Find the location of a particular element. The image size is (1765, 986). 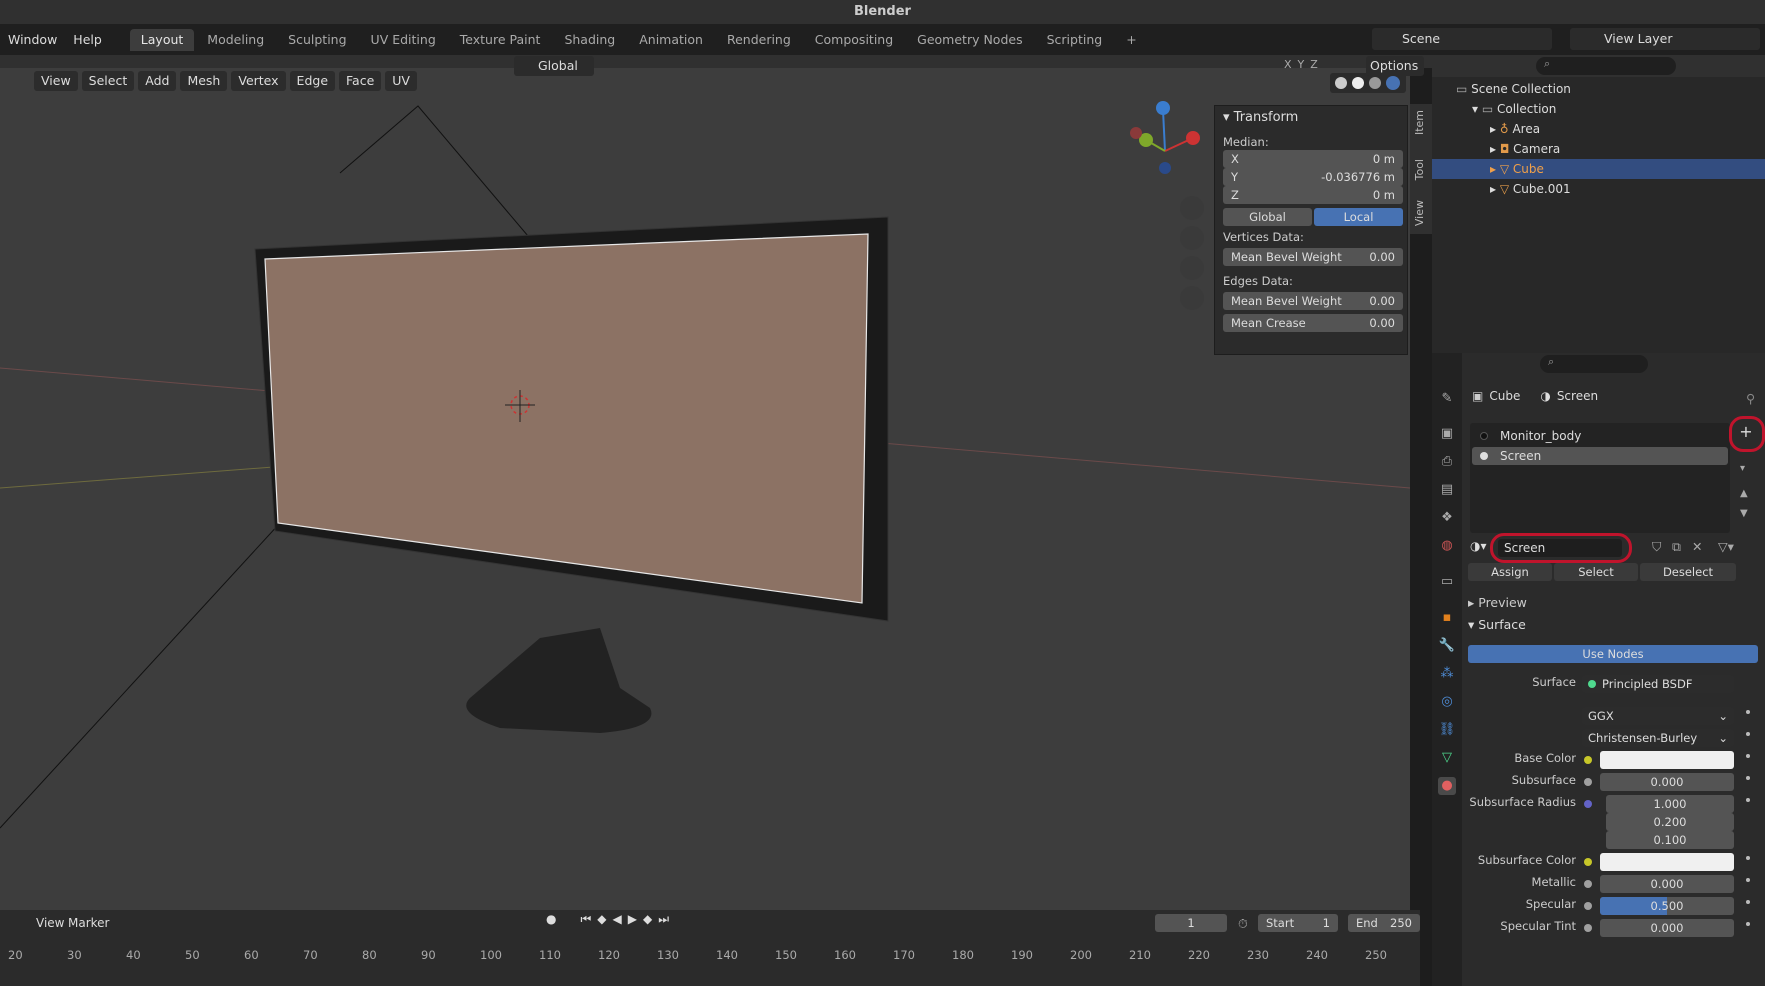

world-tab-icon: ◍ is located at coordinates (1447, 546).